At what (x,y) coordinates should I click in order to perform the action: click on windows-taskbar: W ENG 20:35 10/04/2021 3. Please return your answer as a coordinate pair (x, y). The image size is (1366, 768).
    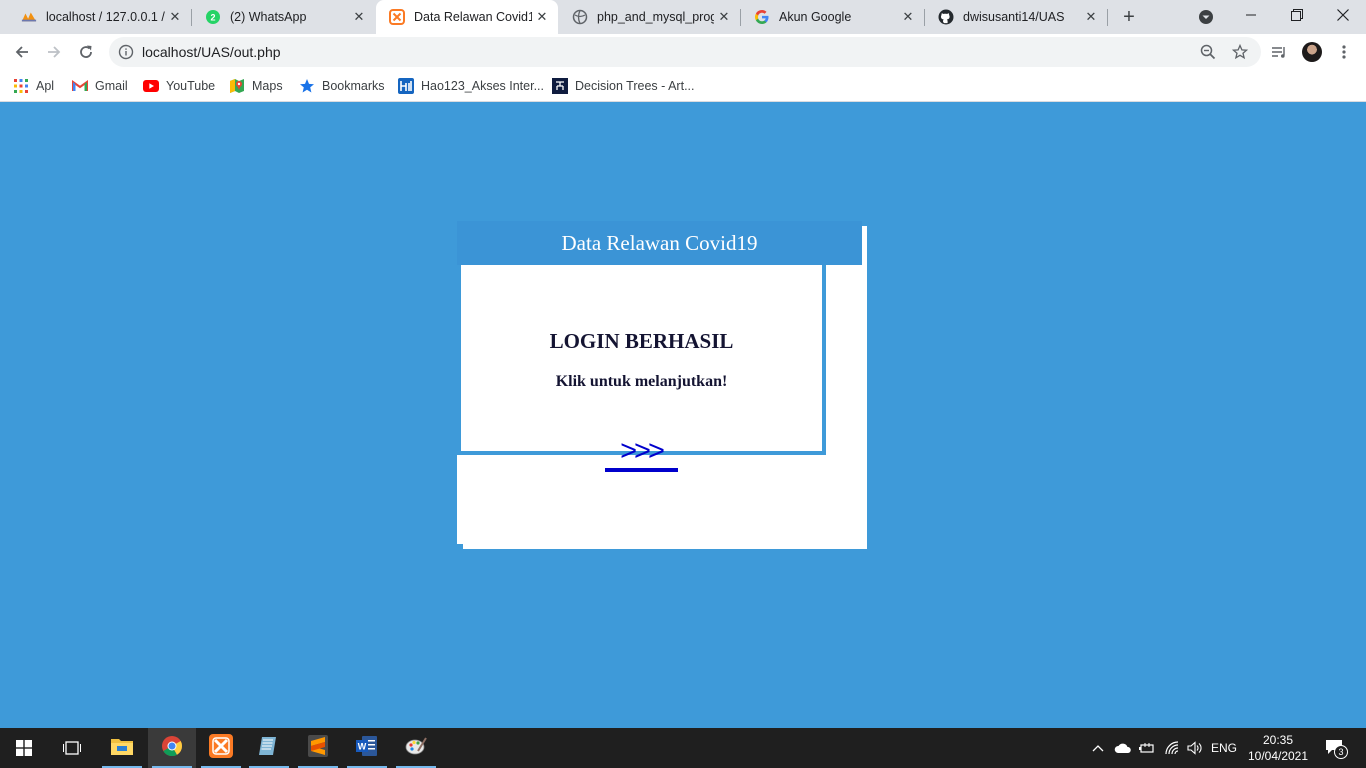
    Looking at the image, I should click on (683, 748).